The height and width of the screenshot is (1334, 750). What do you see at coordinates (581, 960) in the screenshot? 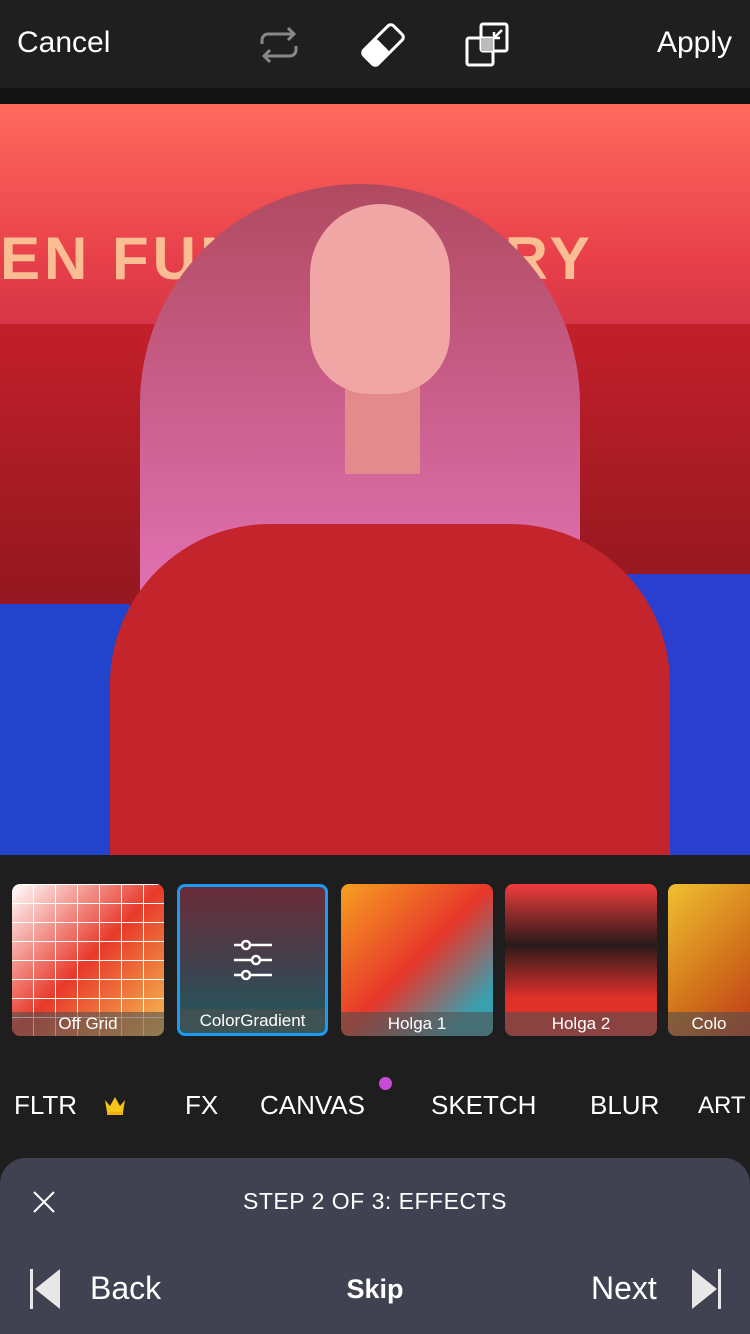
I see `effect-holga-2: Holga 2` at bounding box center [581, 960].